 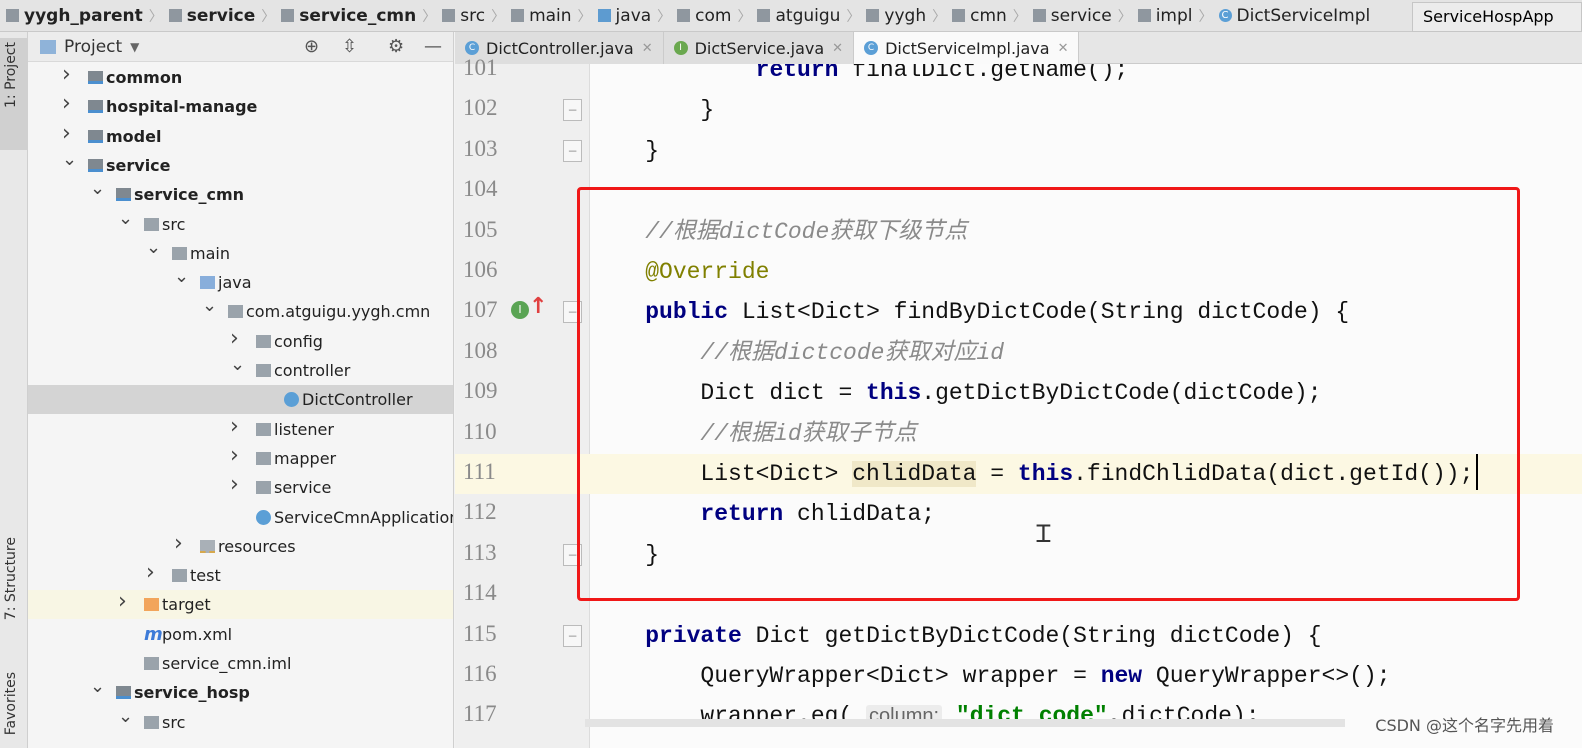 I want to click on tree-item: ServiceCmnApplication, so click(x=241, y=517).